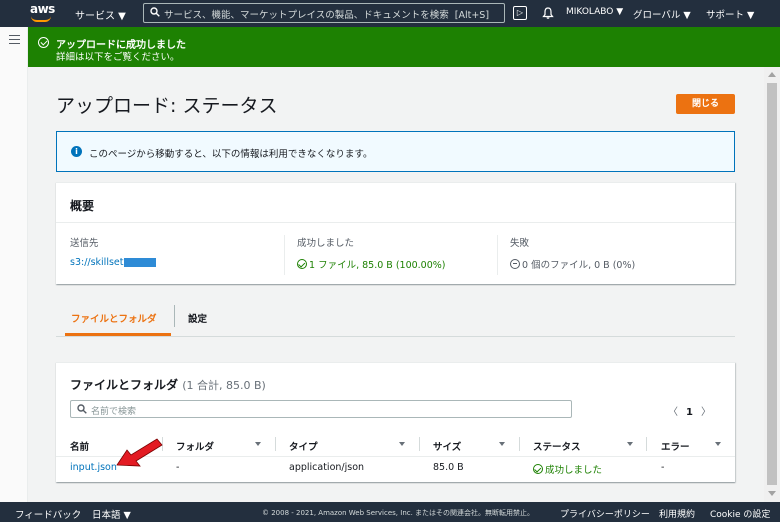 The height and width of the screenshot is (522, 780). What do you see at coordinates (195, 446) in the screenshot?
I see `column-header-folder: フォルダ` at bounding box center [195, 446].